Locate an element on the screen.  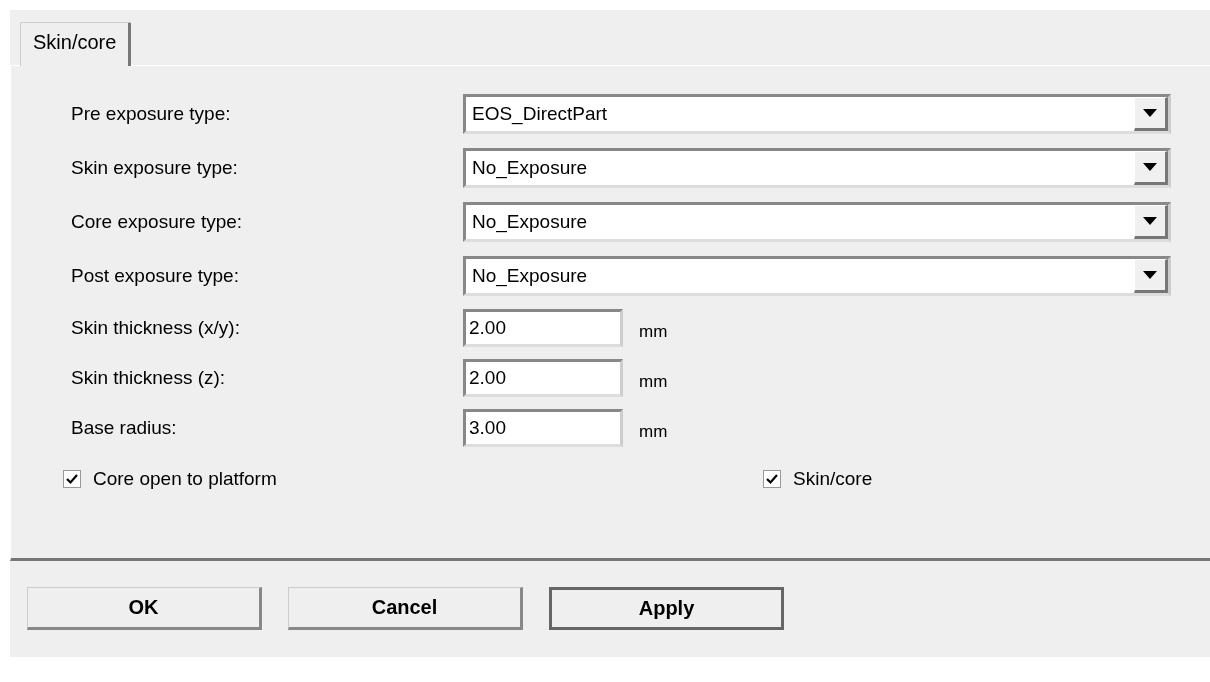
field-label: Post exposure type: is located at coordinates (155, 276).